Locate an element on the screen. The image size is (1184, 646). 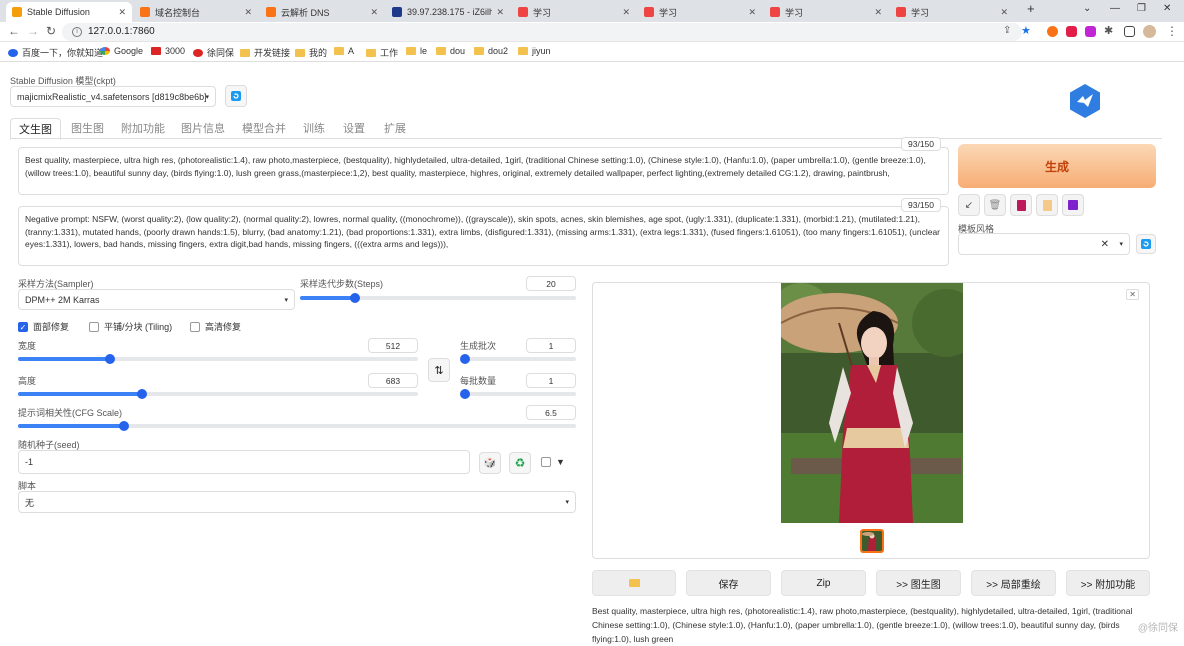
batch-size-input: 1 is located at coordinates (551, 380).